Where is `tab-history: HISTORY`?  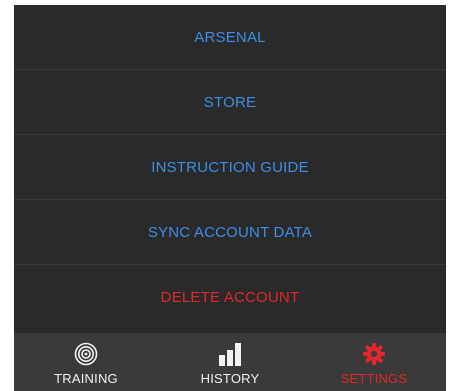 tab-history: HISTORY is located at coordinates (230, 362).